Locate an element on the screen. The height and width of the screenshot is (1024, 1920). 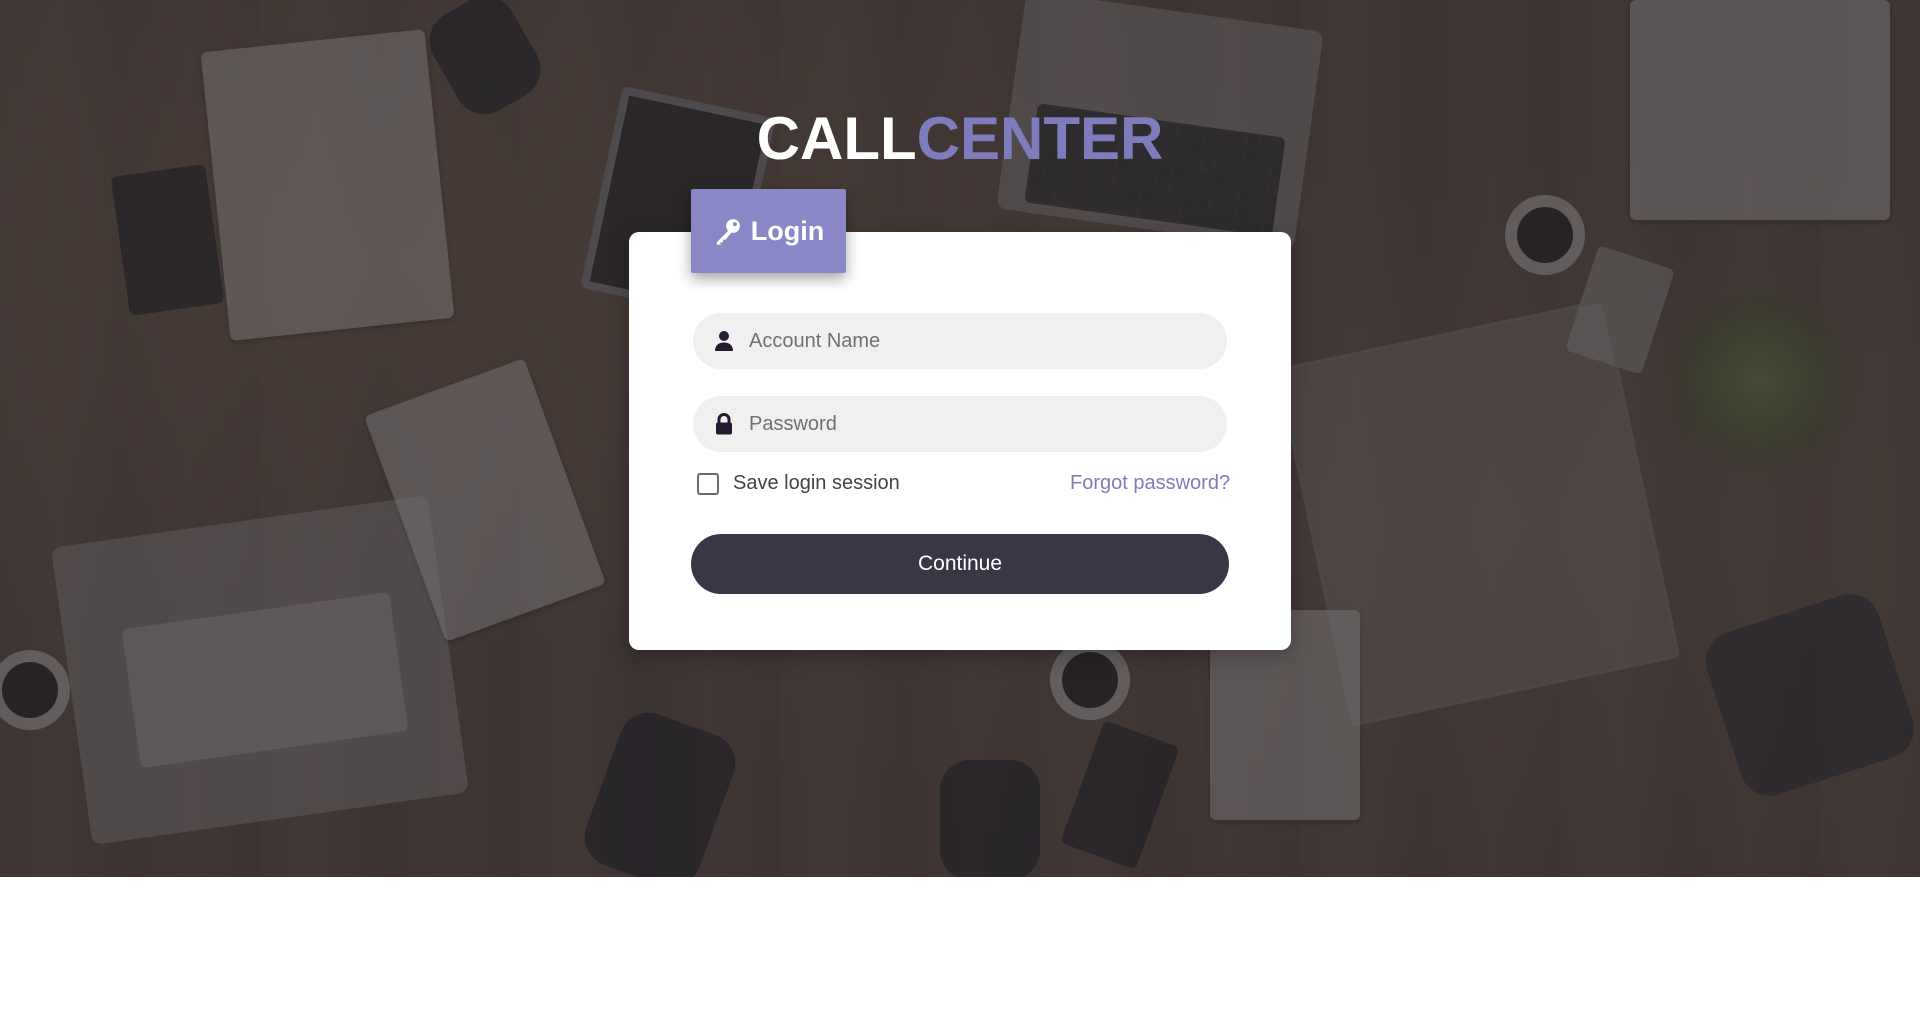
account-name-input is located at coordinates (979, 341).